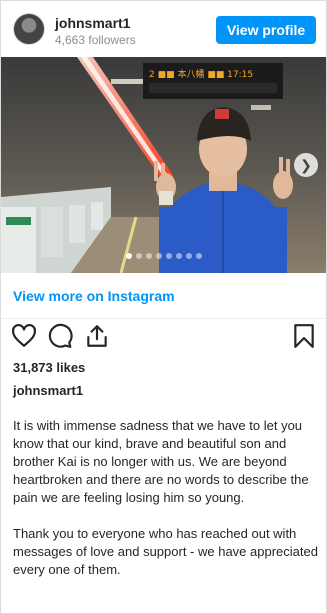 The width and height of the screenshot is (327, 614). What do you see at coordinates (92, 23) in the screenshot?
I see `header-username: johnsmart1` at bounding box center [92, 23].